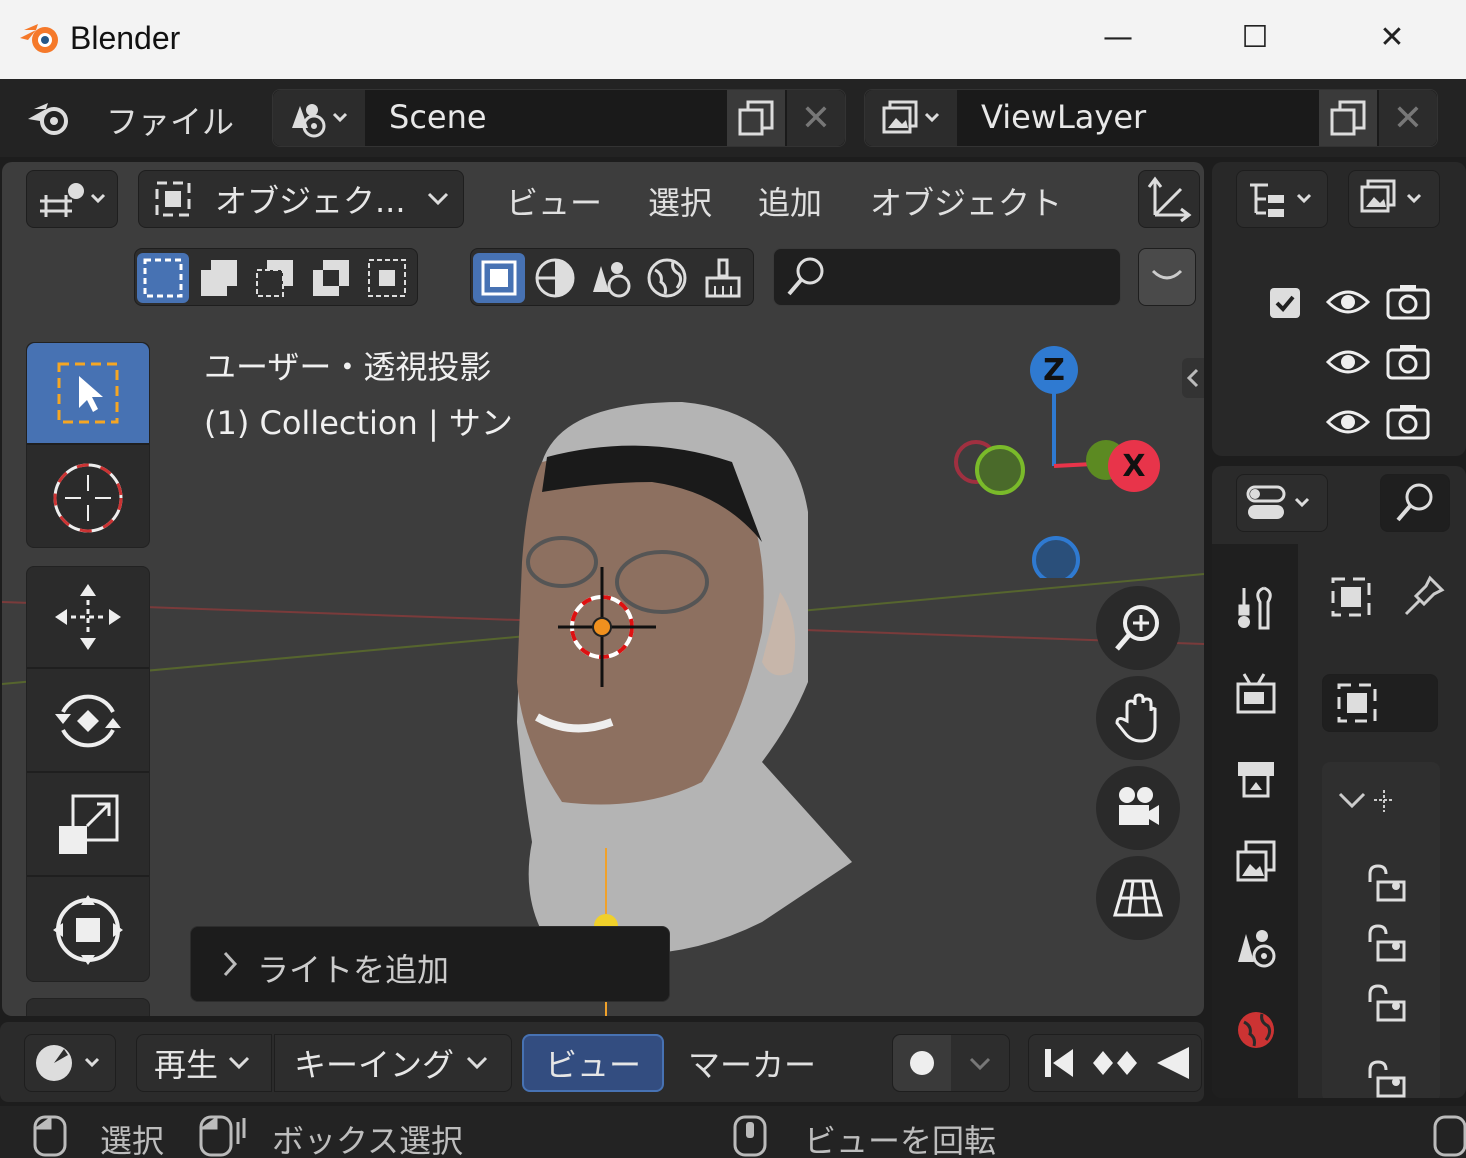  Describe the element at coordinates (1256, 1030) in the screenshot. I see `world-globe-icon` at that location.